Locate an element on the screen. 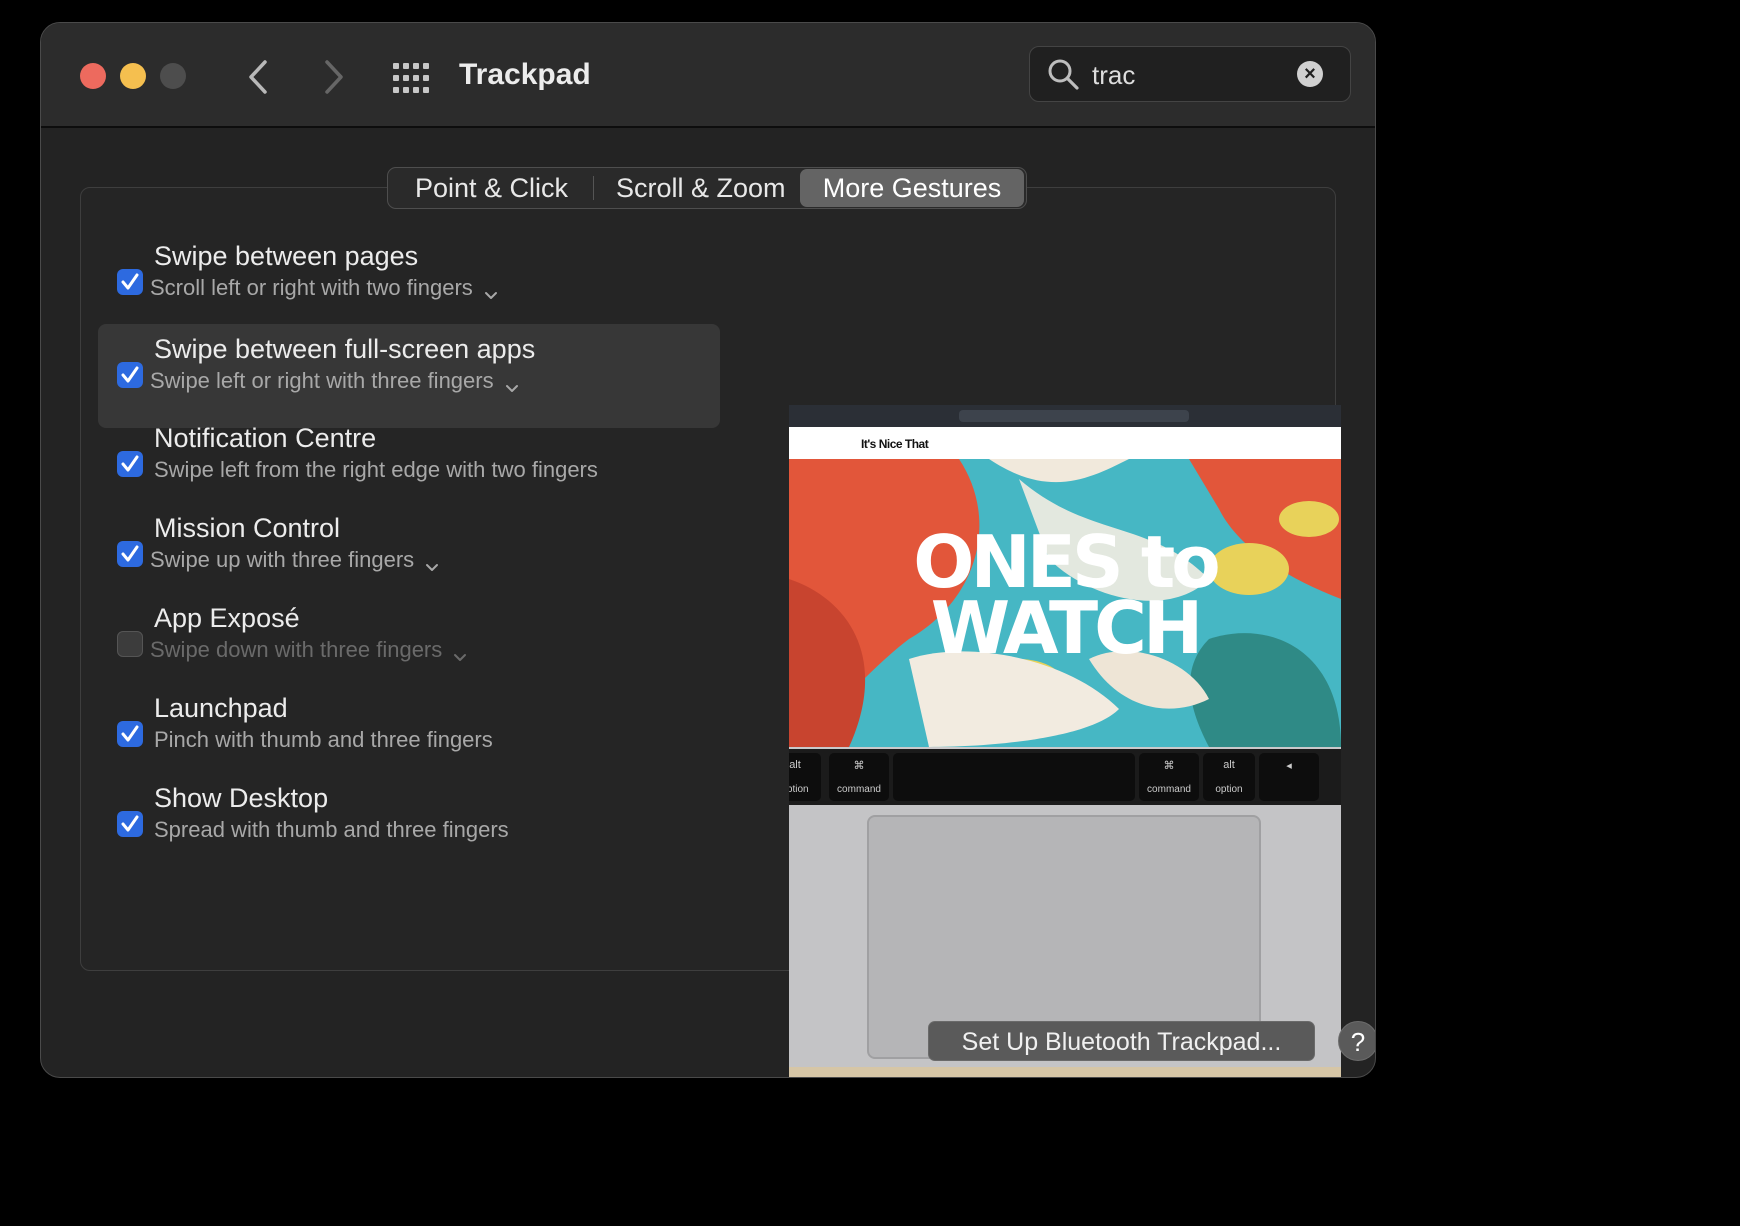  hero-line-2: WATCH is located at coordinates (1067, 628).